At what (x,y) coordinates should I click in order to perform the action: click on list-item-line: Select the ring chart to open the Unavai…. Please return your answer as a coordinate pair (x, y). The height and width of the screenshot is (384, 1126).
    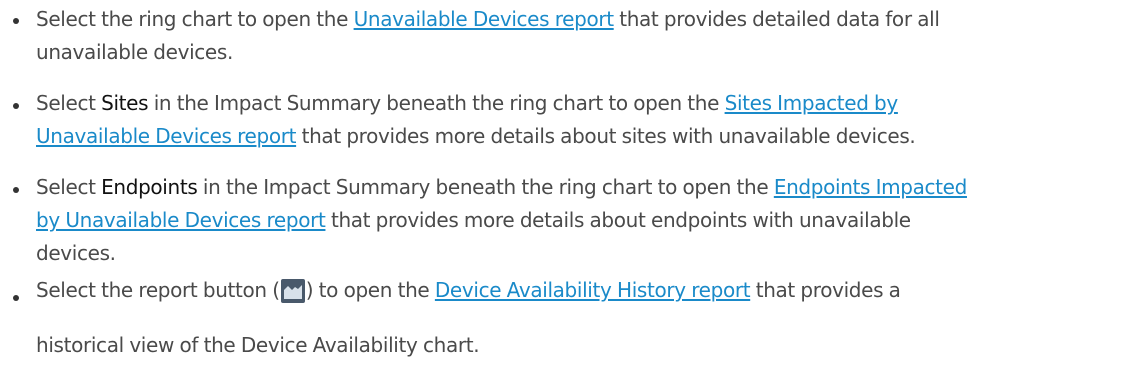
    Looking at the image, I should click on (488, 19).